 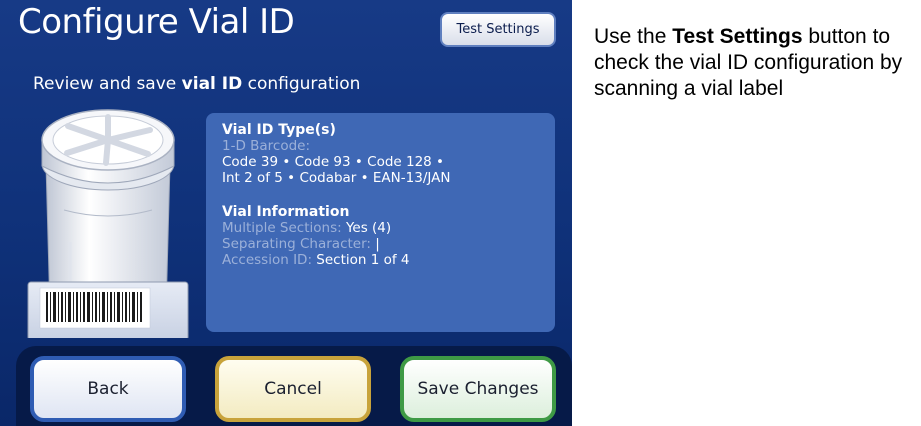 I want to click on barcode-symbologies-line-1: Code 39 • Code 93 • Code 128 •, so click(x=333, y=162).